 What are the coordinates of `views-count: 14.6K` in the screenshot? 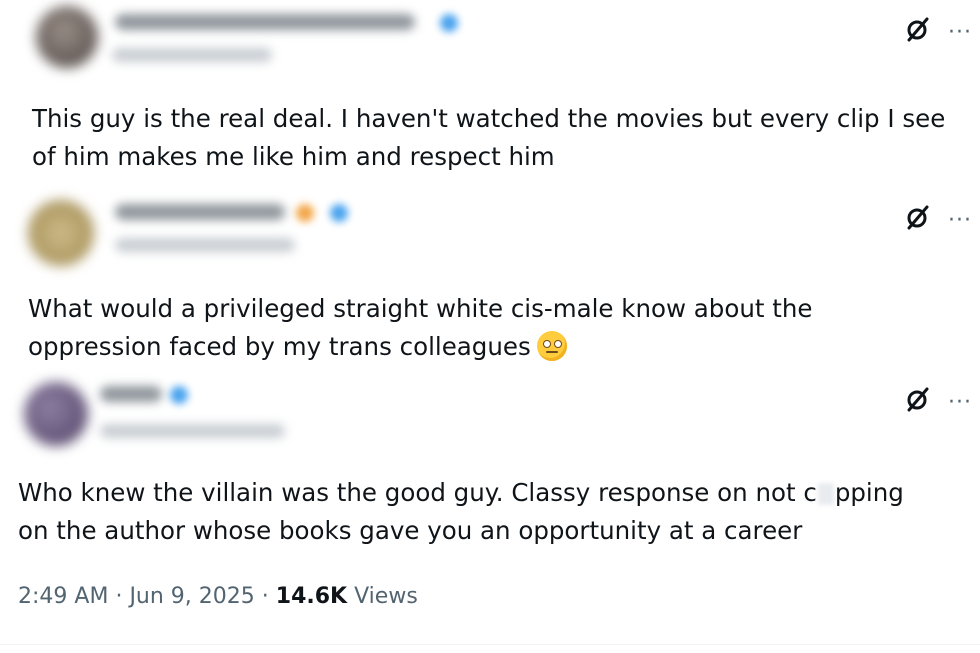 It's located at (311, 596).